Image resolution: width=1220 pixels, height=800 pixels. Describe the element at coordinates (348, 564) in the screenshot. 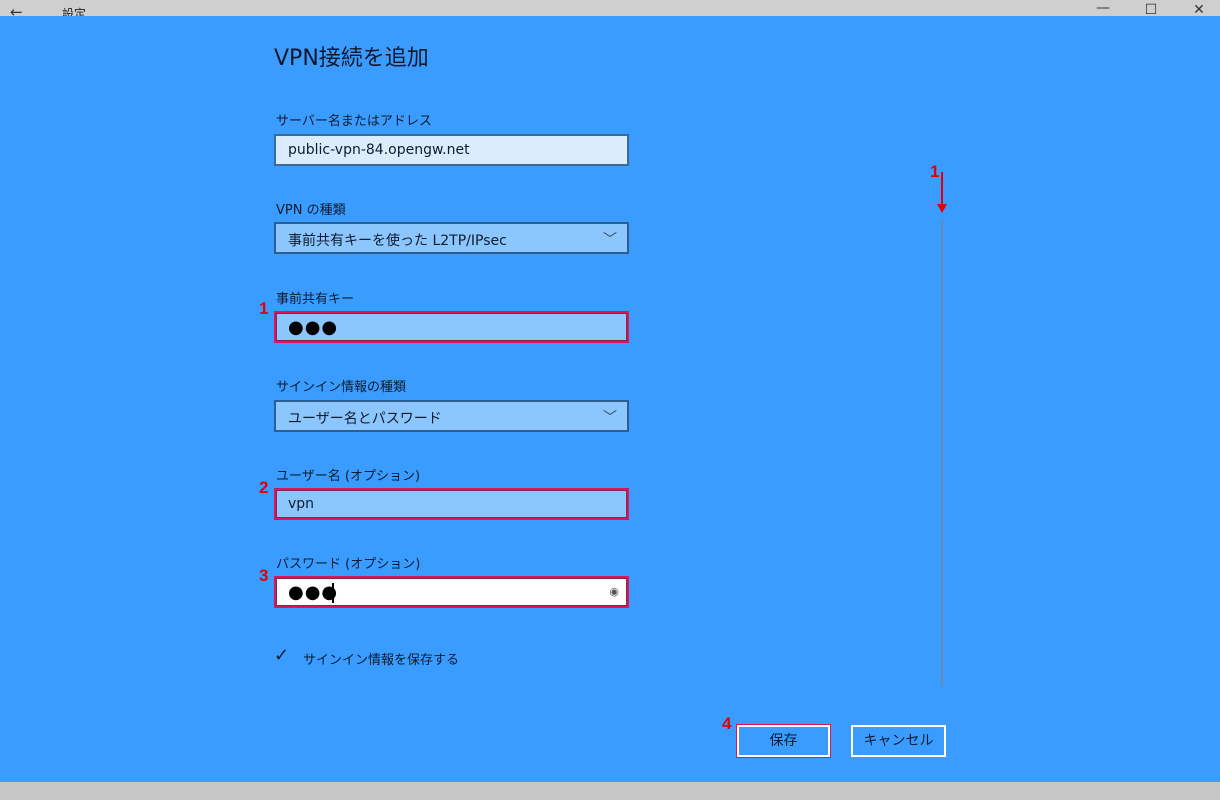

I see `password-label: パスワード (オプション)` at that location.